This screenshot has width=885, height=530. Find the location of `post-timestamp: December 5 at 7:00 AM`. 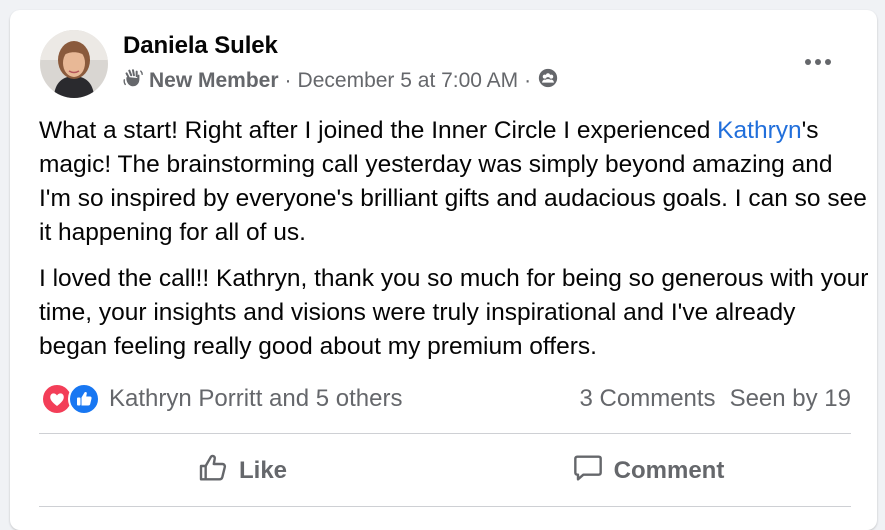

post-timestamp: December 5 at 7:00 AM is located at coordinates (408, 81).